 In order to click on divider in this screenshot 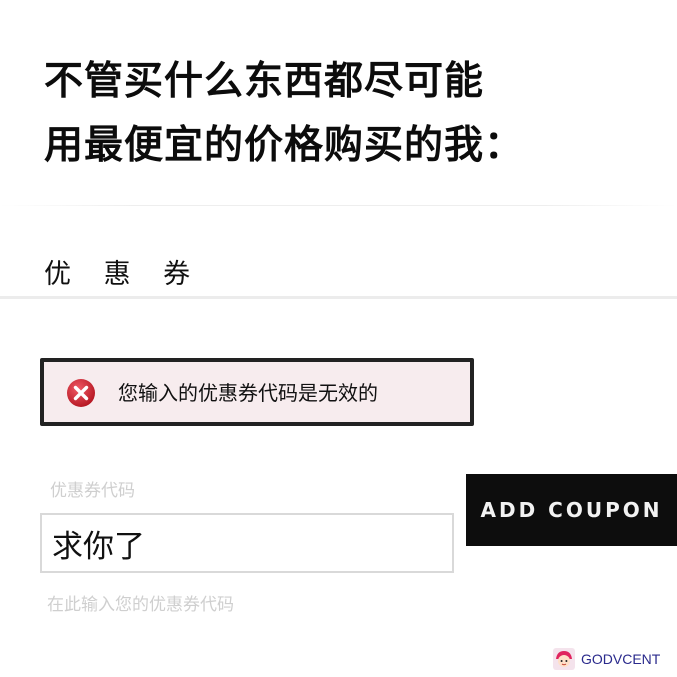, I will do `click(338, 205)`.